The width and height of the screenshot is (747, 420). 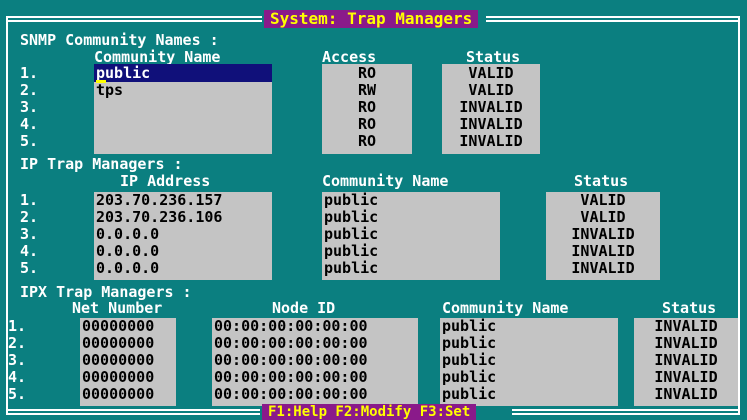 What do you see at coordinates (17, 360) in the screenshot?
I see `ipx-row-num: 3.` at bounding box center [17, 360].